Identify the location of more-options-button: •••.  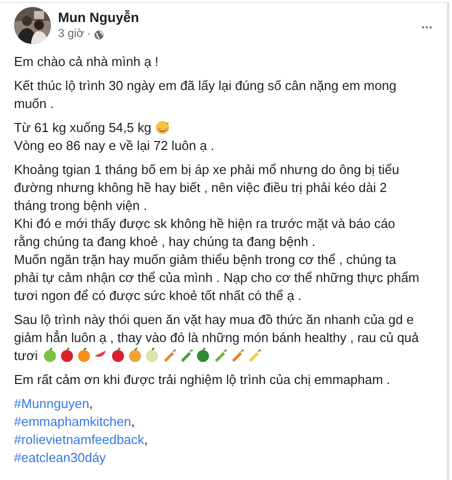
(427, 28).